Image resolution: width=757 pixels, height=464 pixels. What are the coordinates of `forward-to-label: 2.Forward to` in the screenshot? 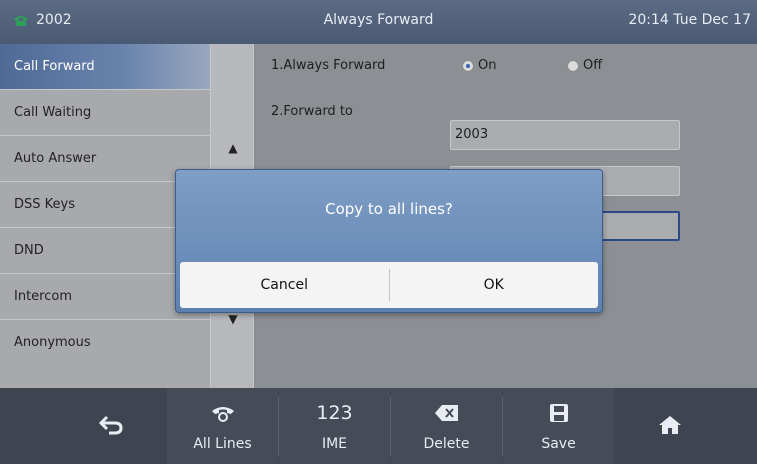 It's located at (312, 111).